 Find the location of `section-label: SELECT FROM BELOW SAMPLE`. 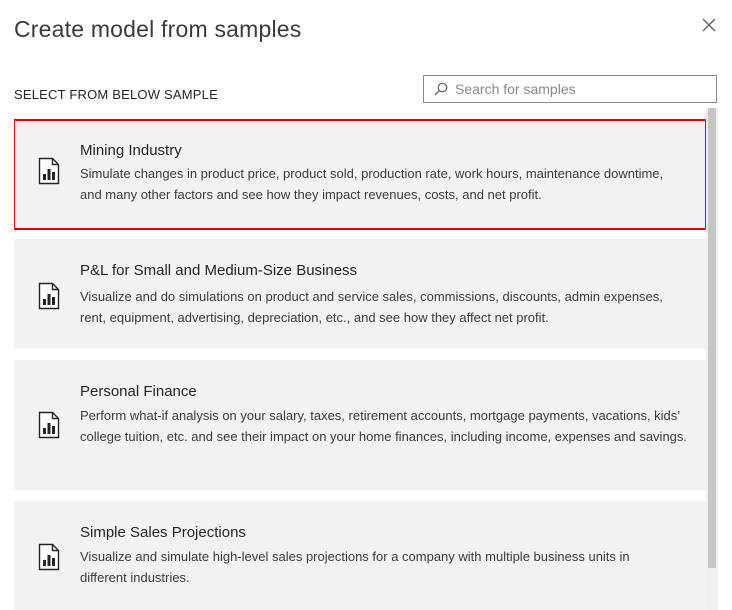

section-label: SELECT FROM BELOW SAMPLE is located at coordinates (116, 94).